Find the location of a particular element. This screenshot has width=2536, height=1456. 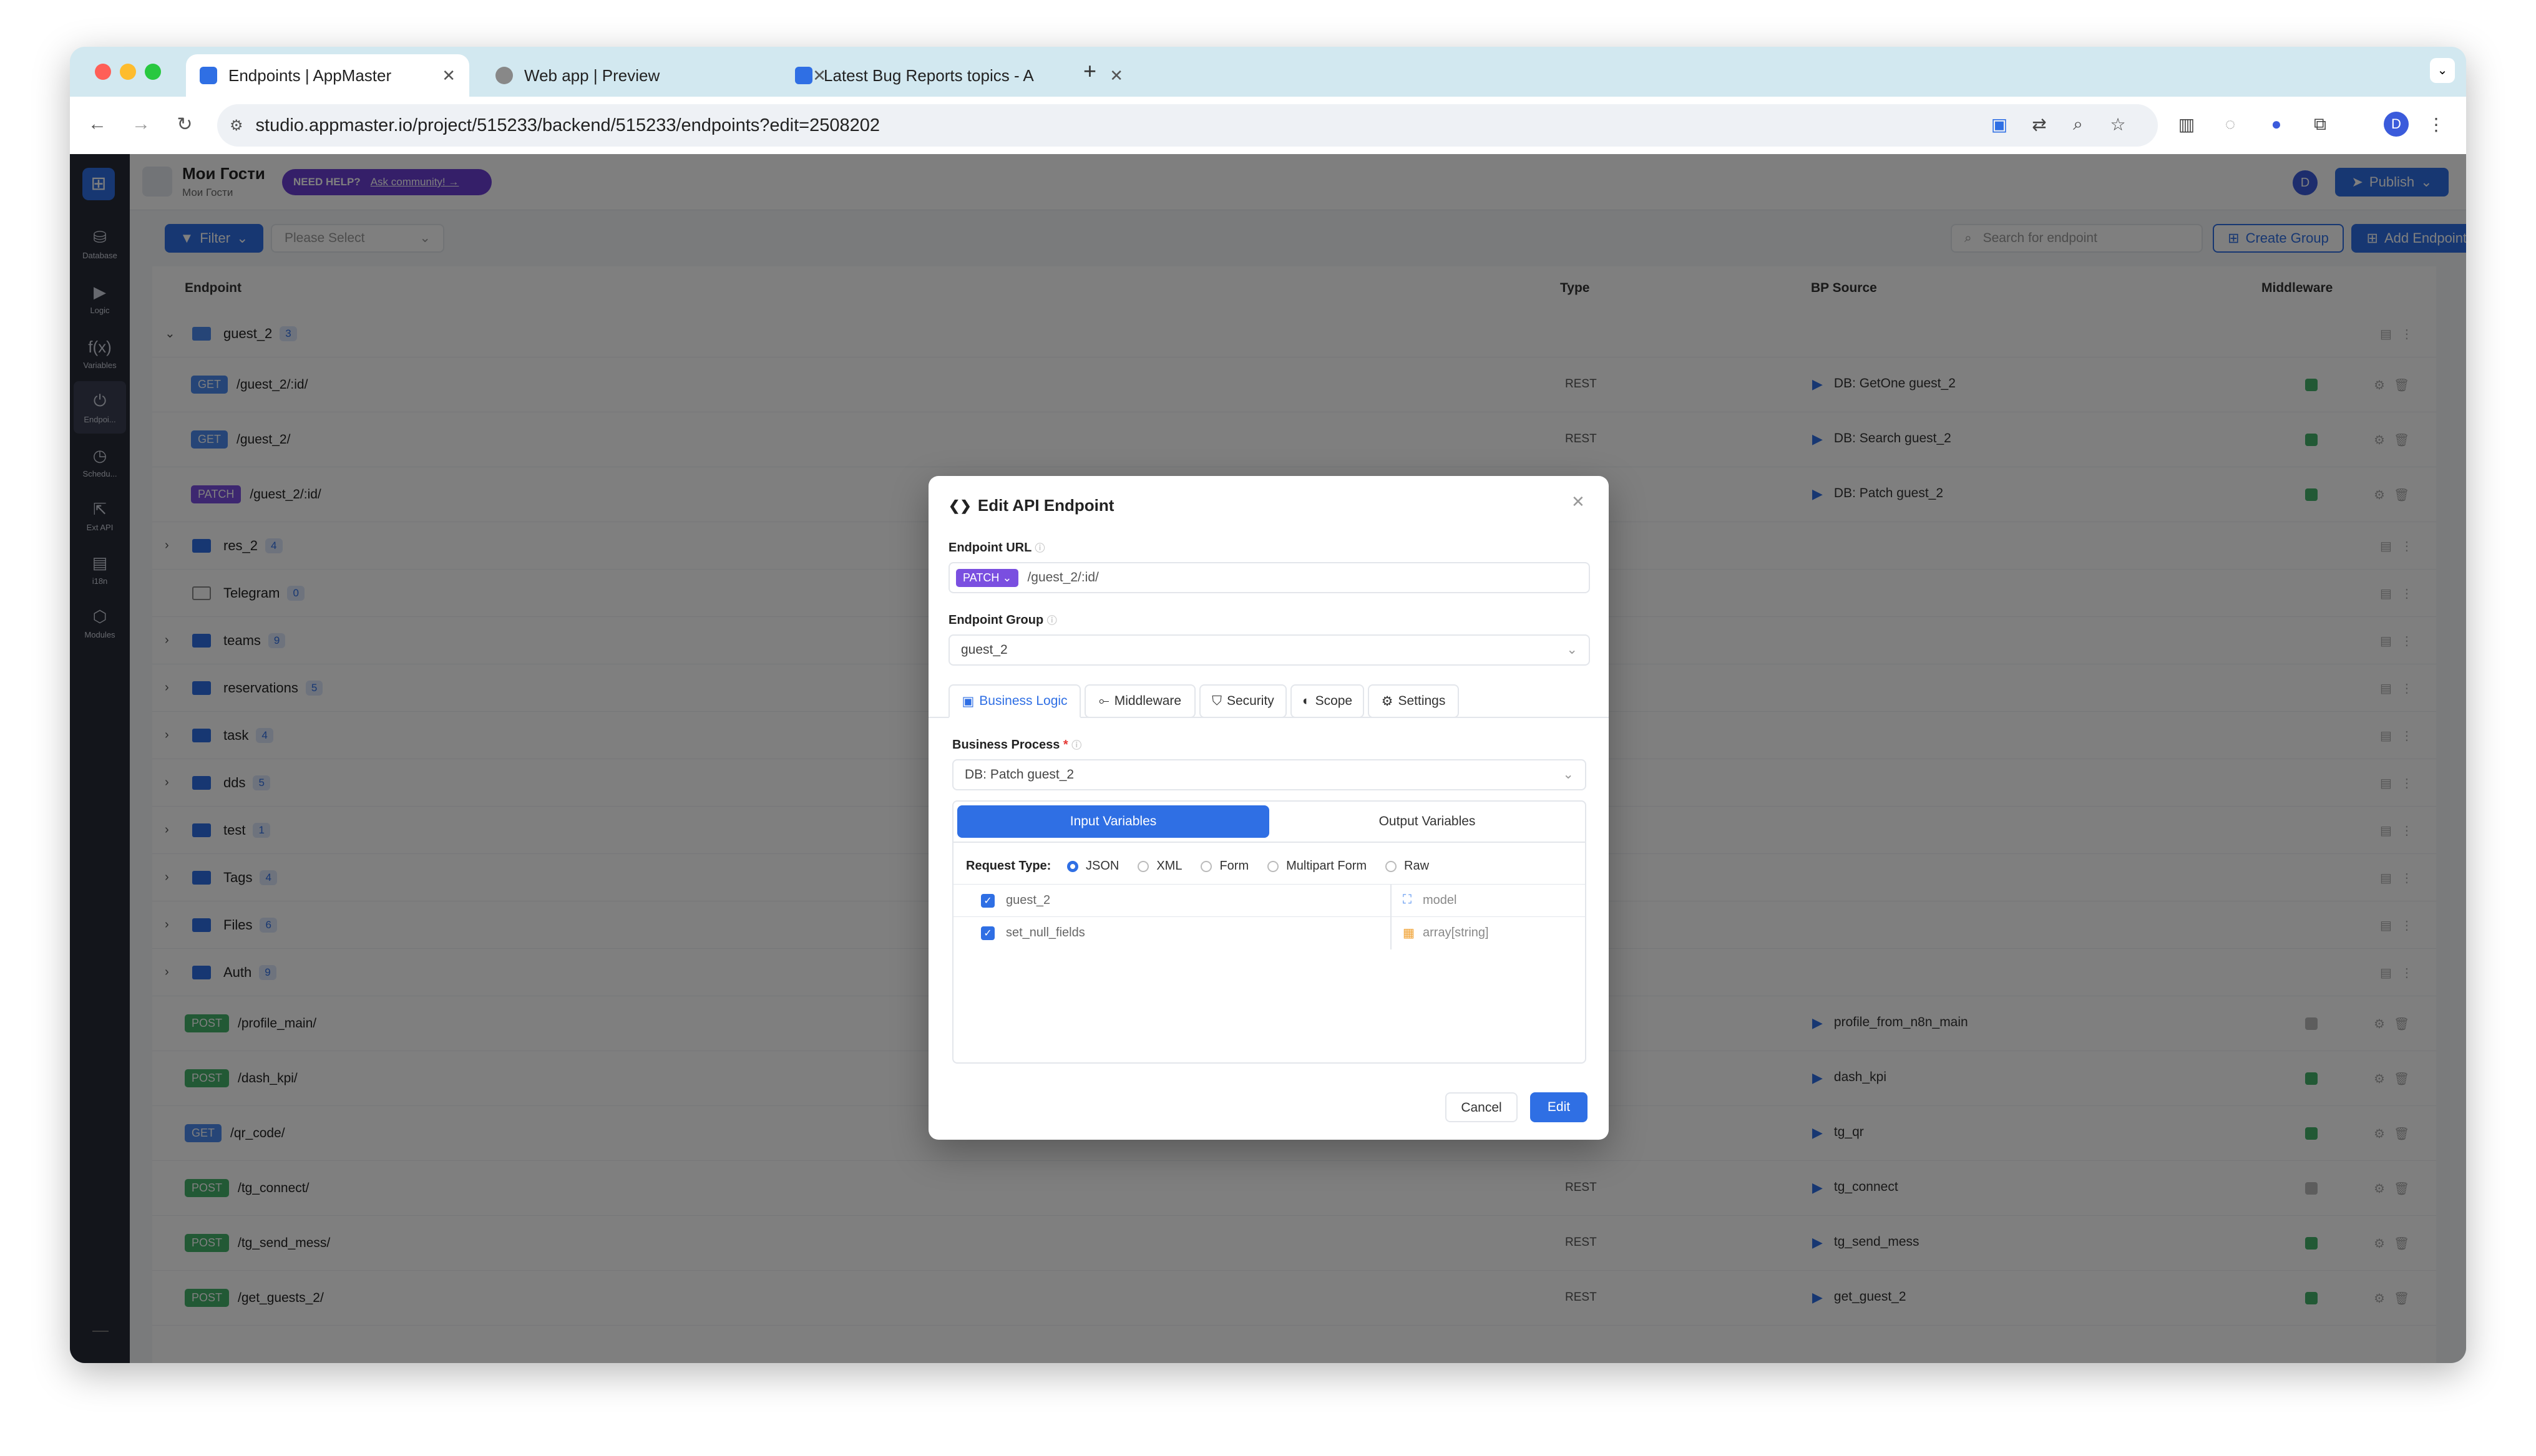

app-install-icon: ▣ is located at coordinates (2000, 124).